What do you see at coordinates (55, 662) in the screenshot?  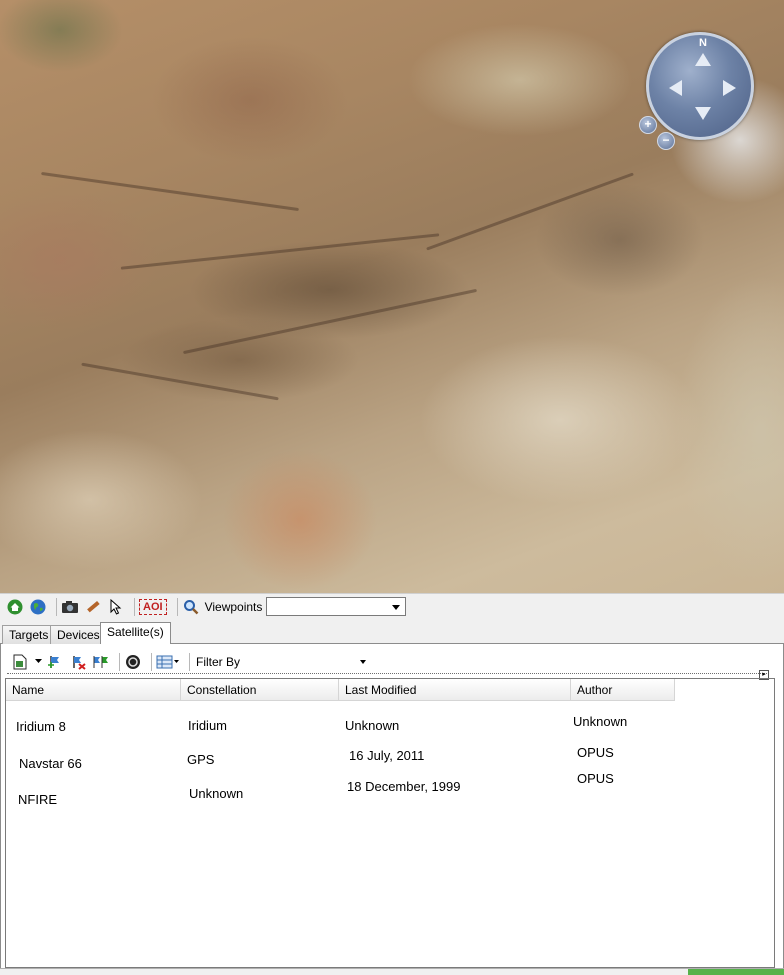 I see `add-flag-icon` at bounding box center [55, 662].